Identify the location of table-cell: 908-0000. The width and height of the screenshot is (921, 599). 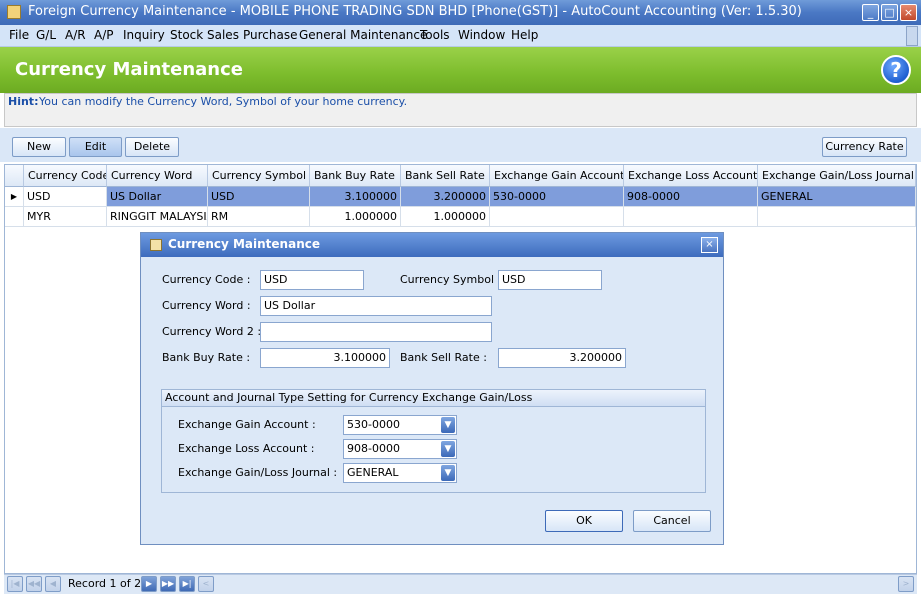
(691, 197).